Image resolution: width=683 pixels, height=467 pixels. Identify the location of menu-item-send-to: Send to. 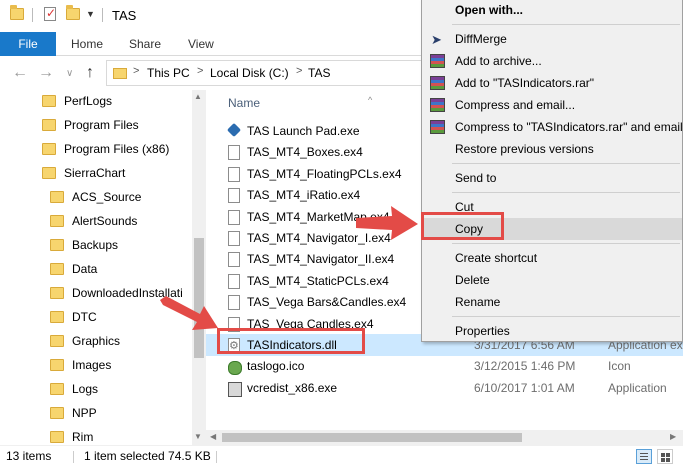
(552, 178).